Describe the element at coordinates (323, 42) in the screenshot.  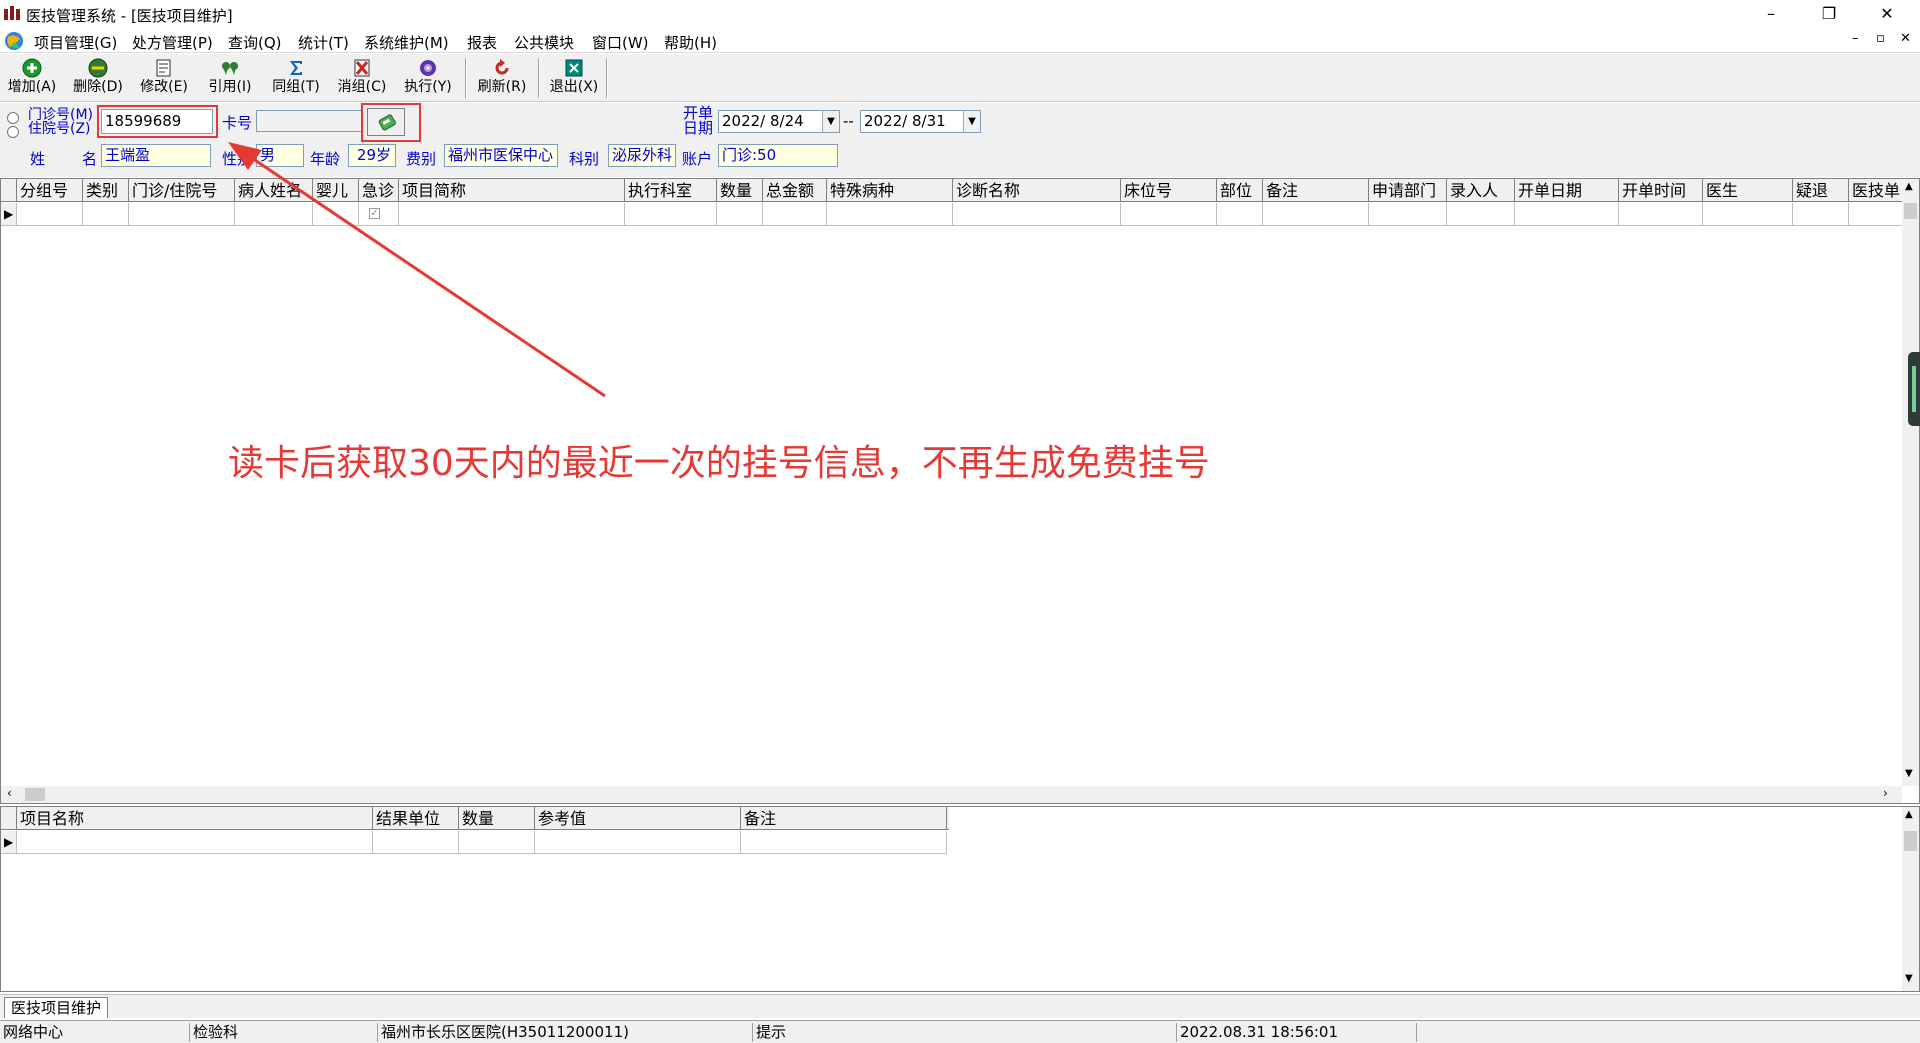
I see `menu-item-statistics: 统计(T)` at that location.